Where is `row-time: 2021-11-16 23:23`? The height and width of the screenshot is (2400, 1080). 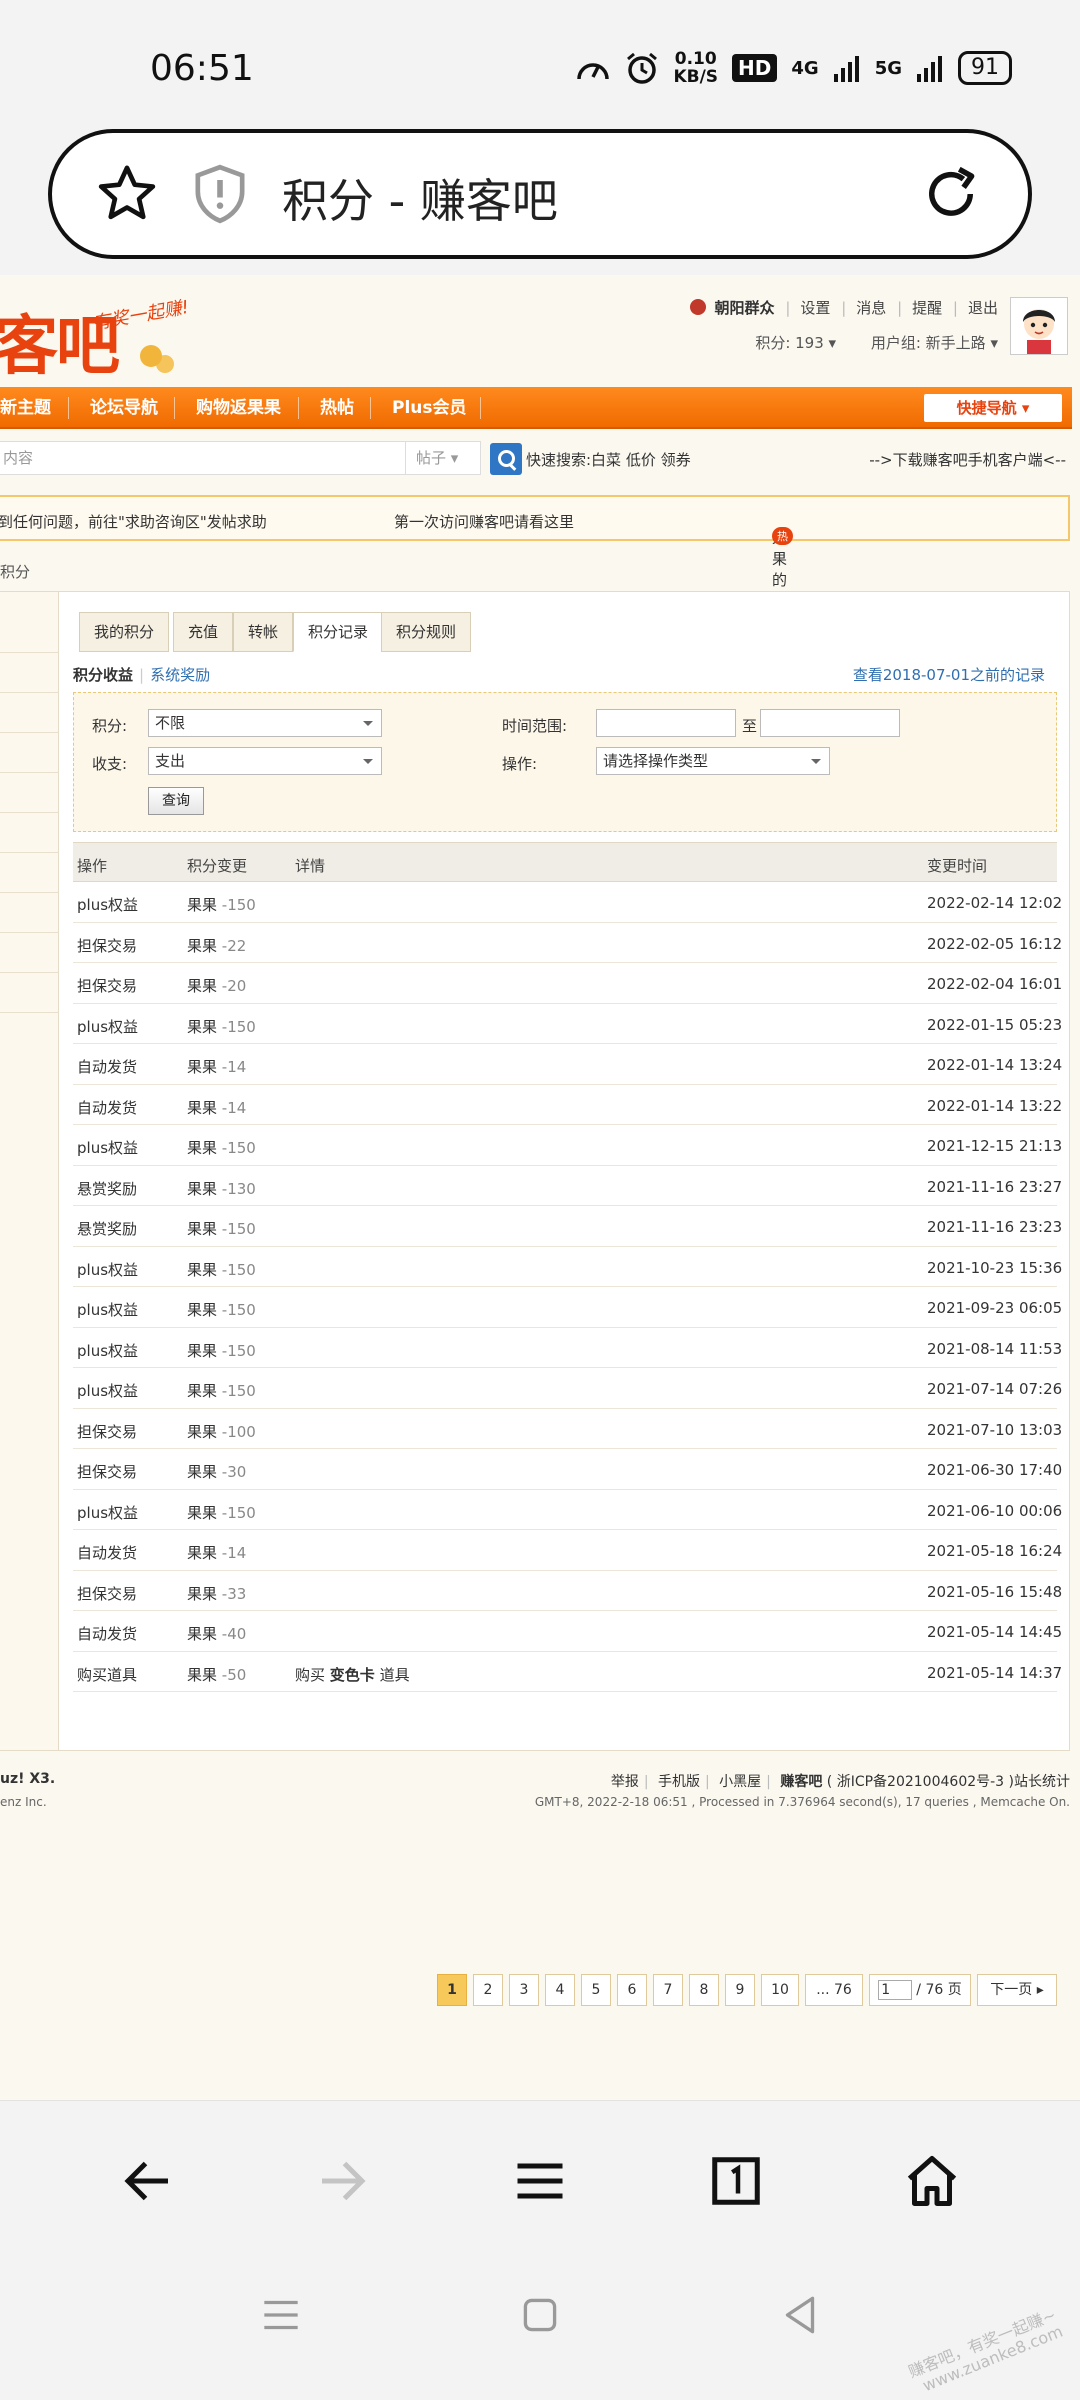 row-time: 2021-11-16 23:23 is located at coordinates (995, 1227).